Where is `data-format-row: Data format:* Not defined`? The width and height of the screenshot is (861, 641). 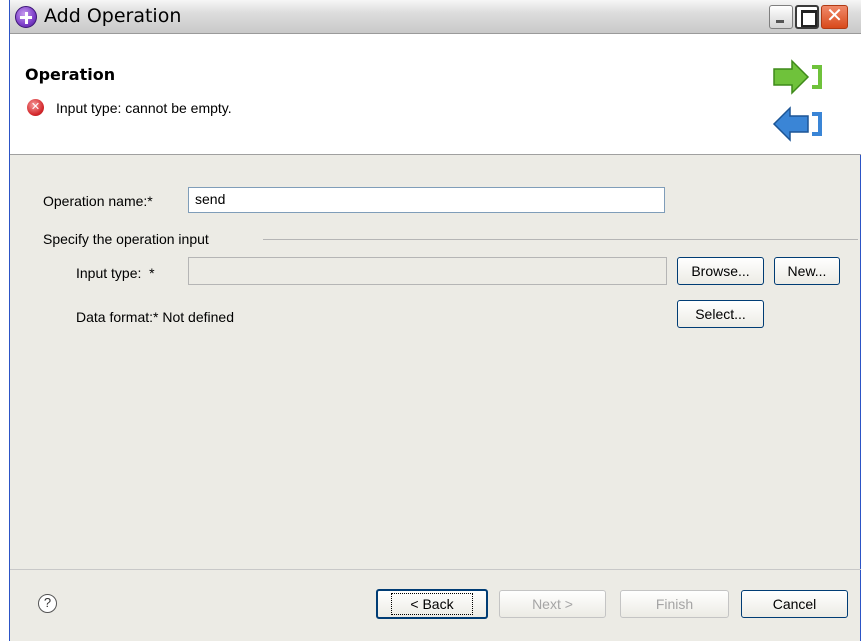
data-format-row: Data format:* Not defined is located at coordinates (155, 317).